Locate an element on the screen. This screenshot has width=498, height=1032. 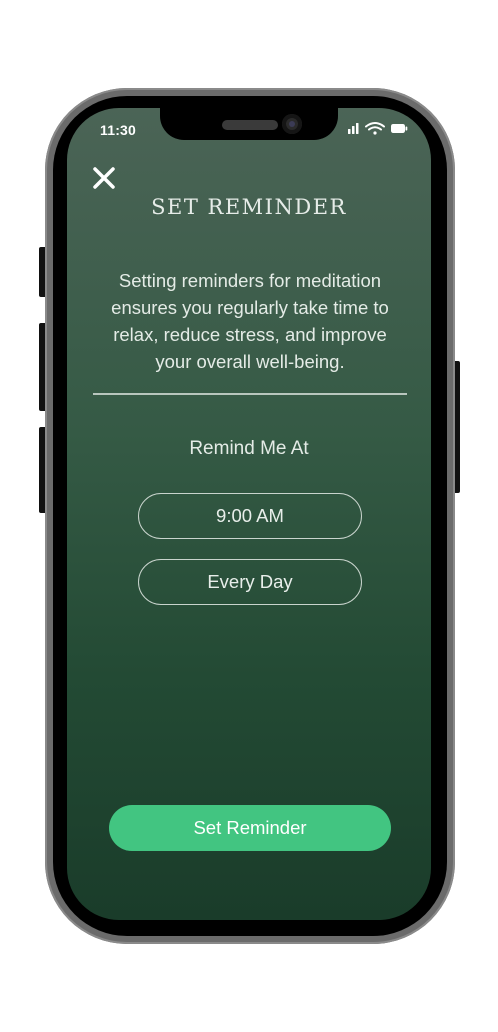
time-picker-button: 9:00 AM is located at coordinates (250, 516).